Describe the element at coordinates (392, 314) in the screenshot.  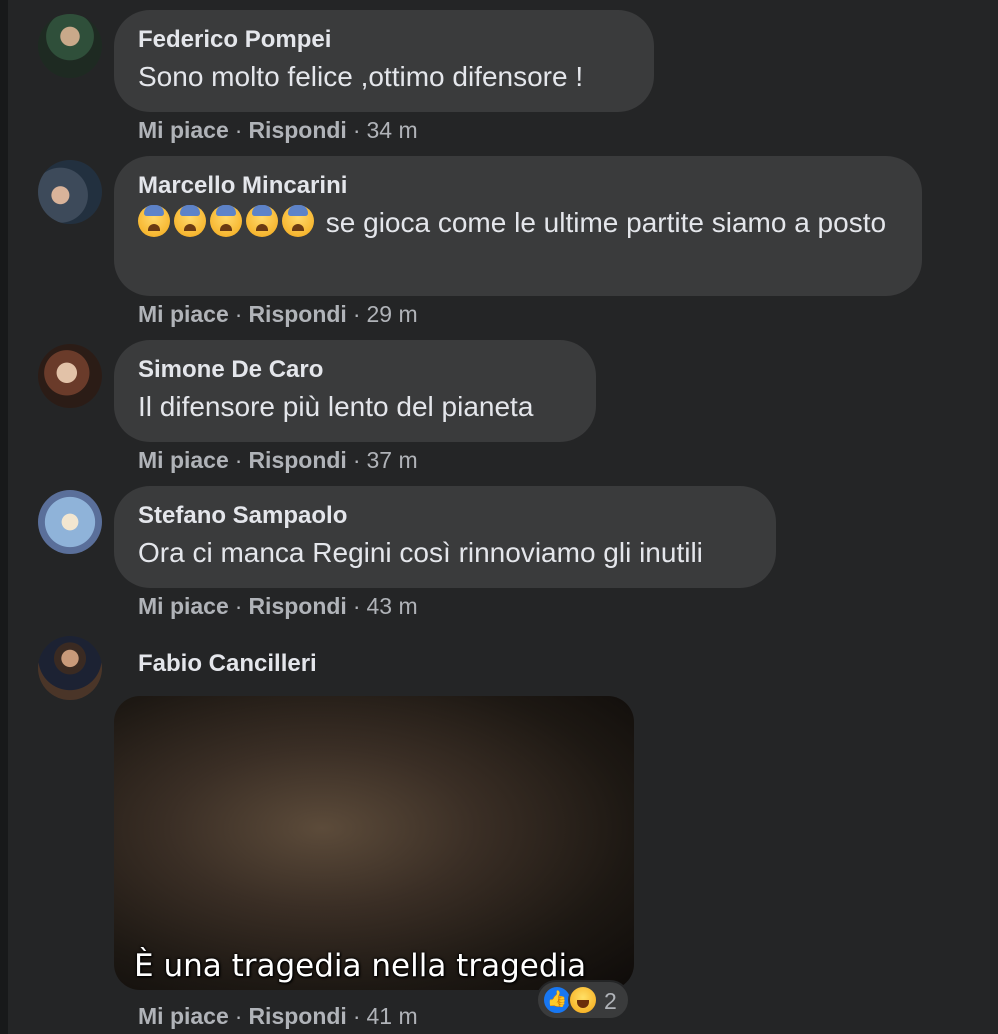
I see `timestamp: 29 m` at that location.